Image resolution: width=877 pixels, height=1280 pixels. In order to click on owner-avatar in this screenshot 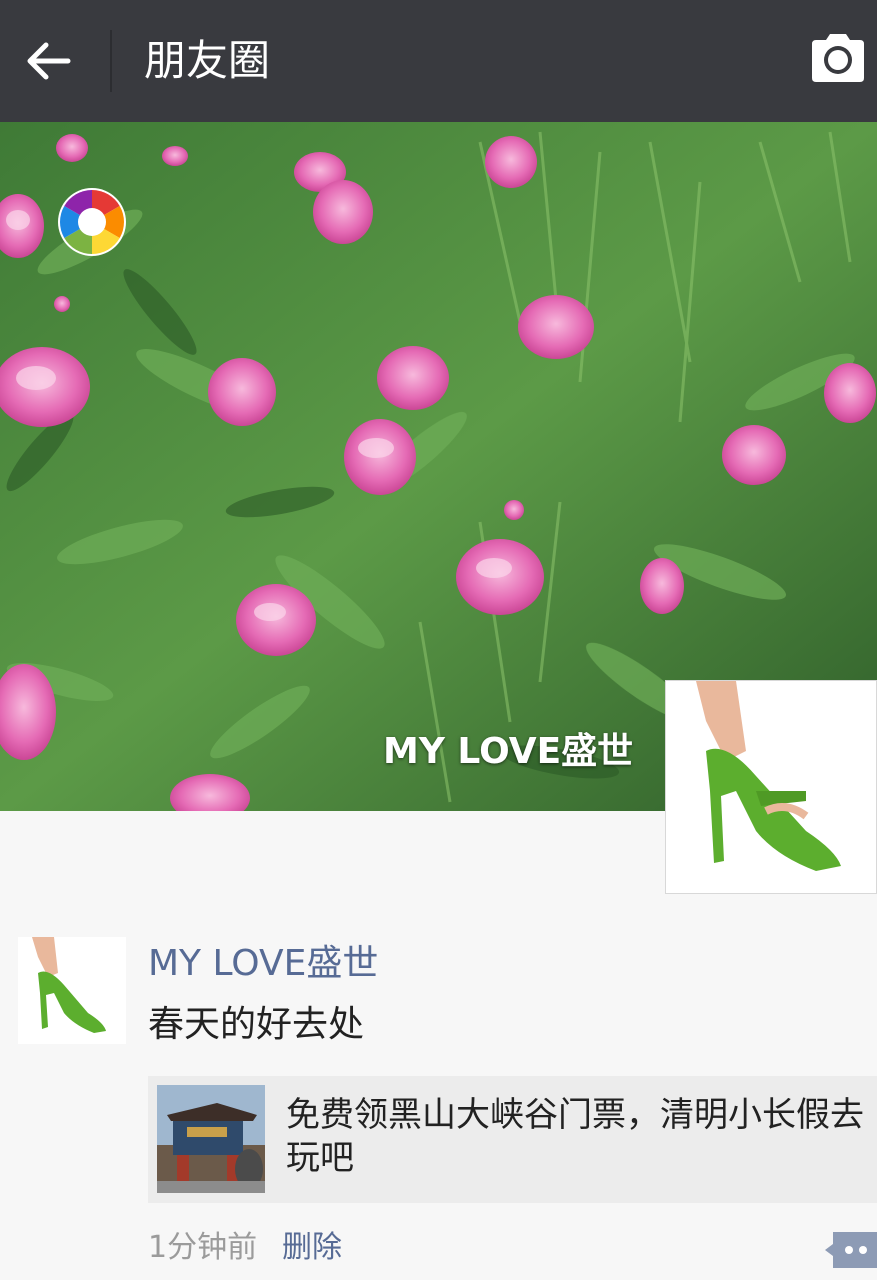, I will do `click(771, 787)`.